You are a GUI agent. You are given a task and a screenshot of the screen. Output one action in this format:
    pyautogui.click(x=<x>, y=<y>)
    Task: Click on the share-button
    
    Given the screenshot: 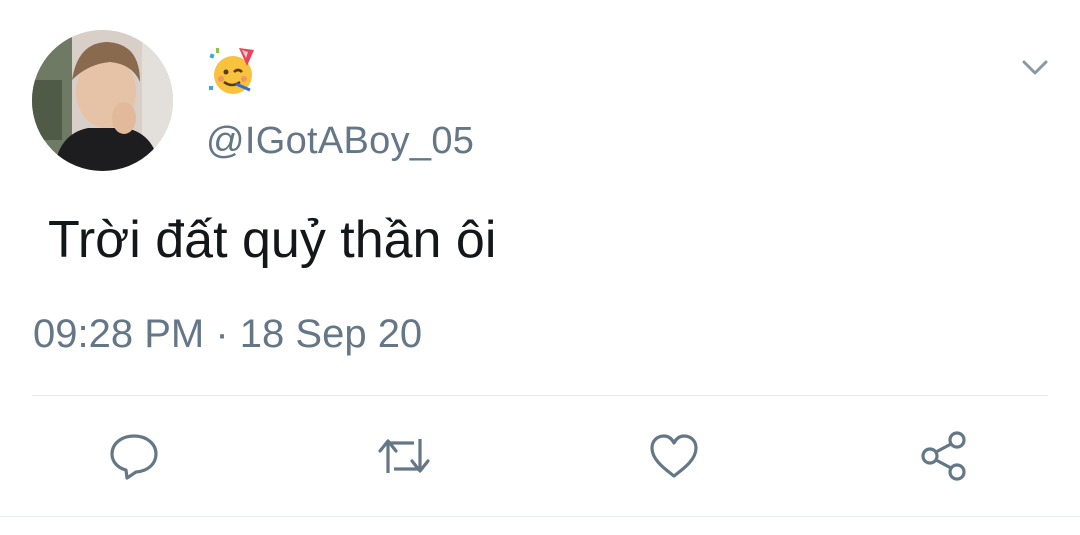 What is the action you would take?
    pyautogui.click(x=944, y=456)
    